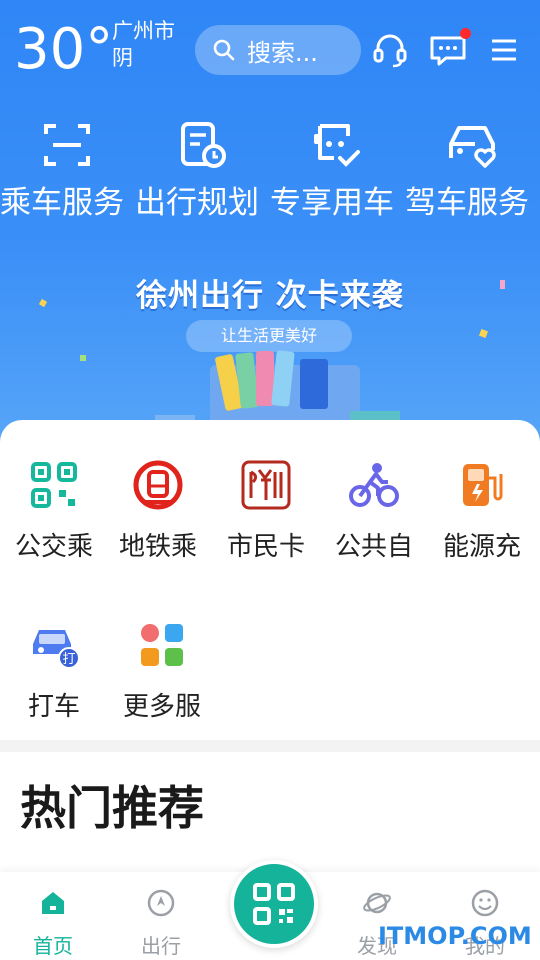 This screenshot has height=960, width=540. What do you see at coordinates (277, 387) in the screenshot?
I see `banner-cards-illustration` at bounding box center [277, 387].